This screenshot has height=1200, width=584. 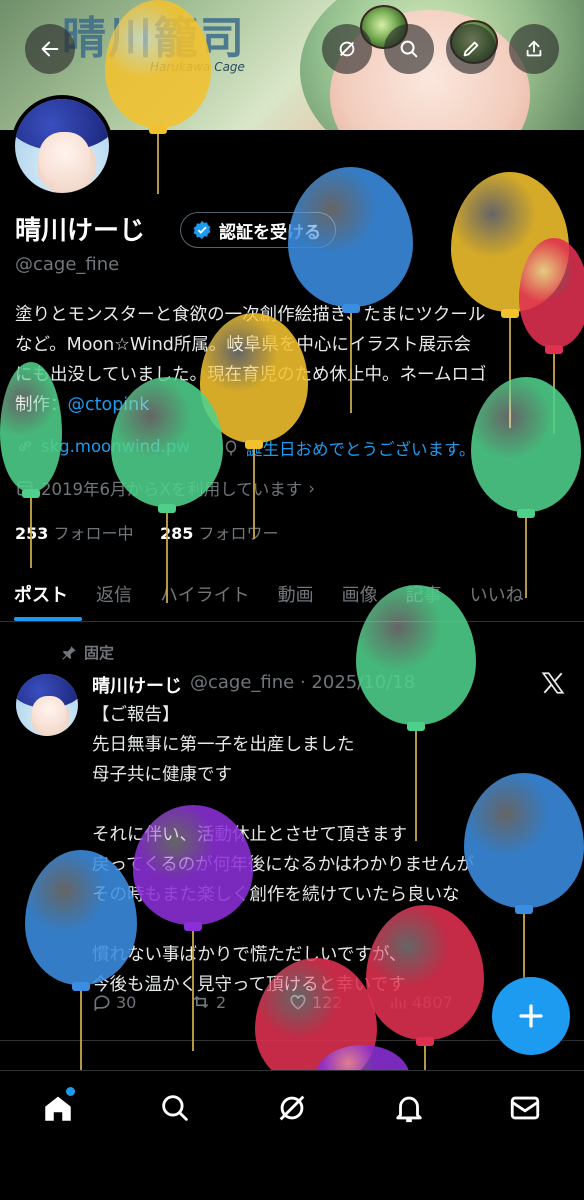 I want to click on banner-logo: 晴川籠司, so click(x=154, y=38).